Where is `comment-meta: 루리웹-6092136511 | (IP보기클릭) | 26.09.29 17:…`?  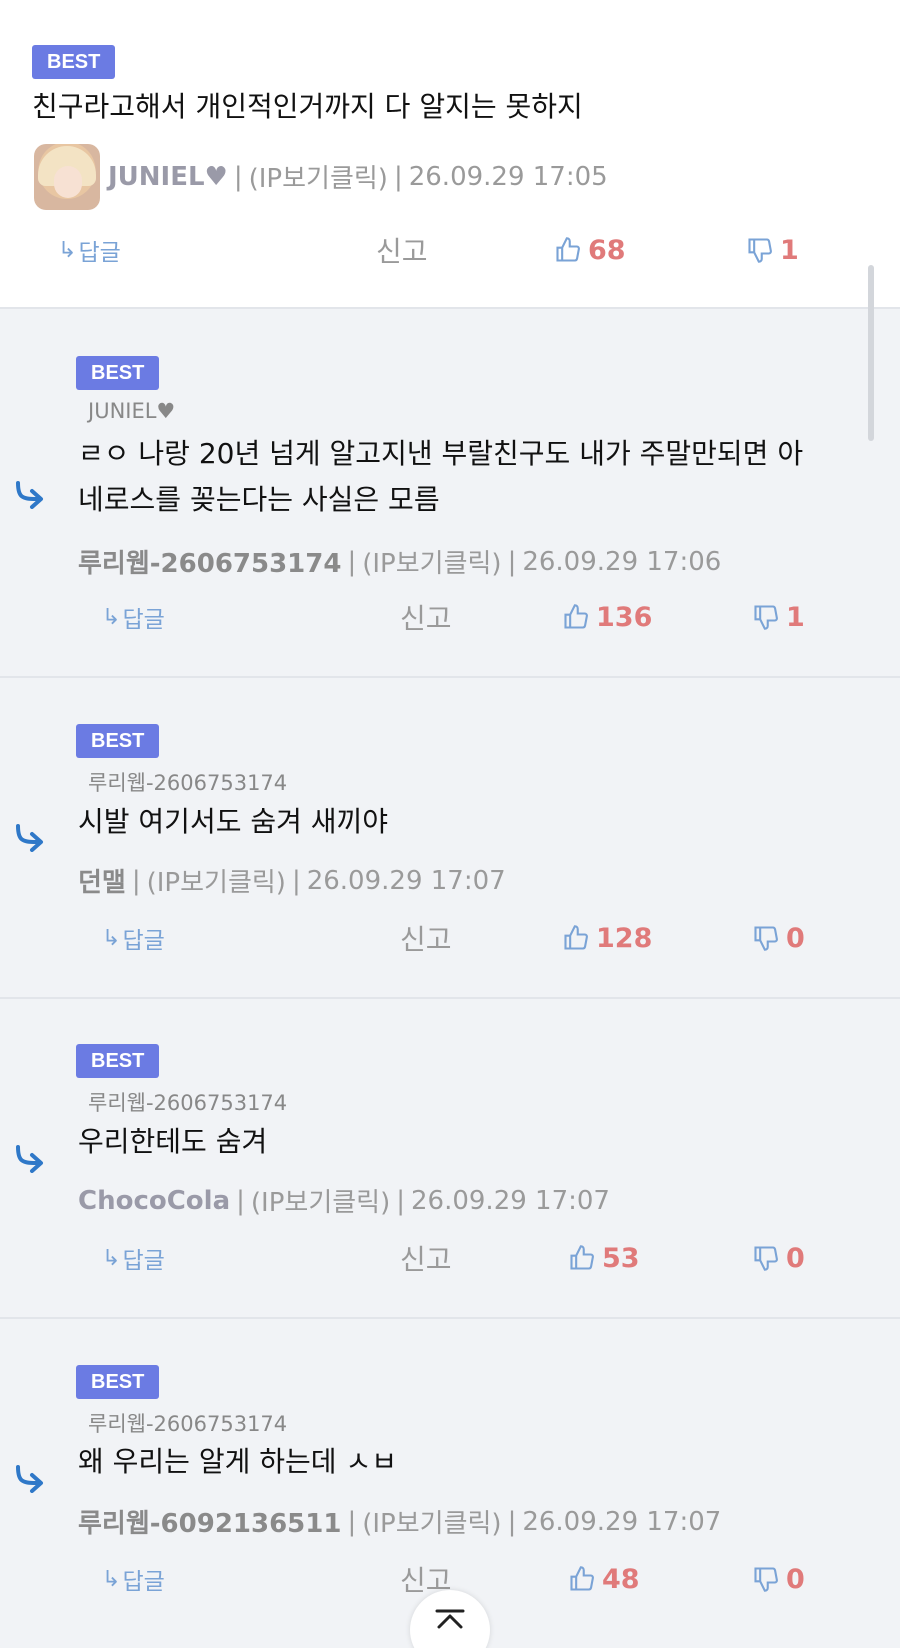
comment-meta: 루리웹-6092136511 | (IP보기클릭) | 26.09.29 17:… is located at coordinates (399, 1521).